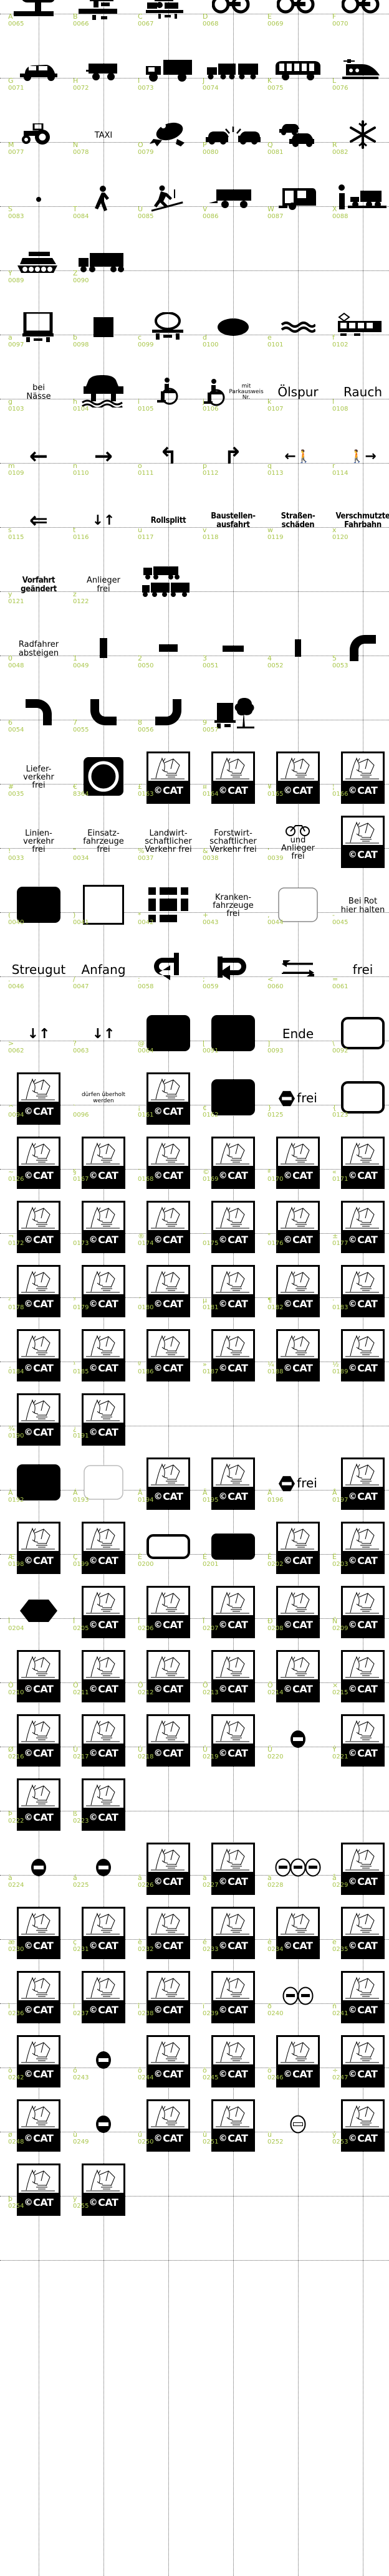  I want to click on glyph-cell: Radfahrer absteigen 0 0048, so click(38, 649).